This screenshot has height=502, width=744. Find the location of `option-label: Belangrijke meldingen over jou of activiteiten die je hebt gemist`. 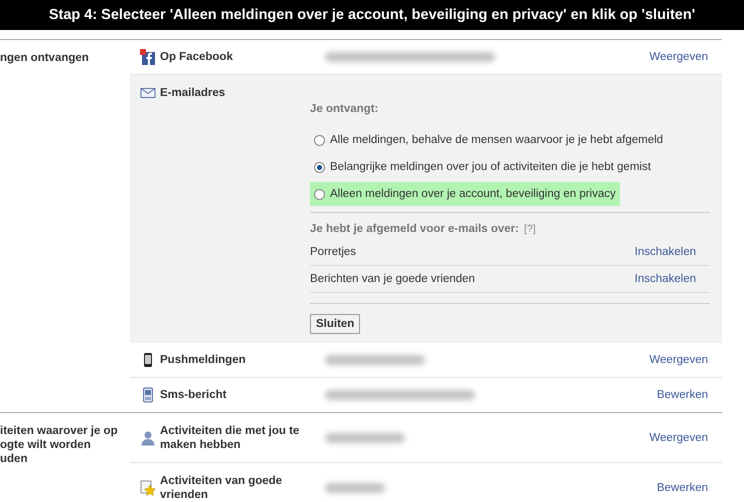

option-label: Belangrijke meldingen over jou of activiteiten die je hebt gemist is located at coordinates (490, 167).